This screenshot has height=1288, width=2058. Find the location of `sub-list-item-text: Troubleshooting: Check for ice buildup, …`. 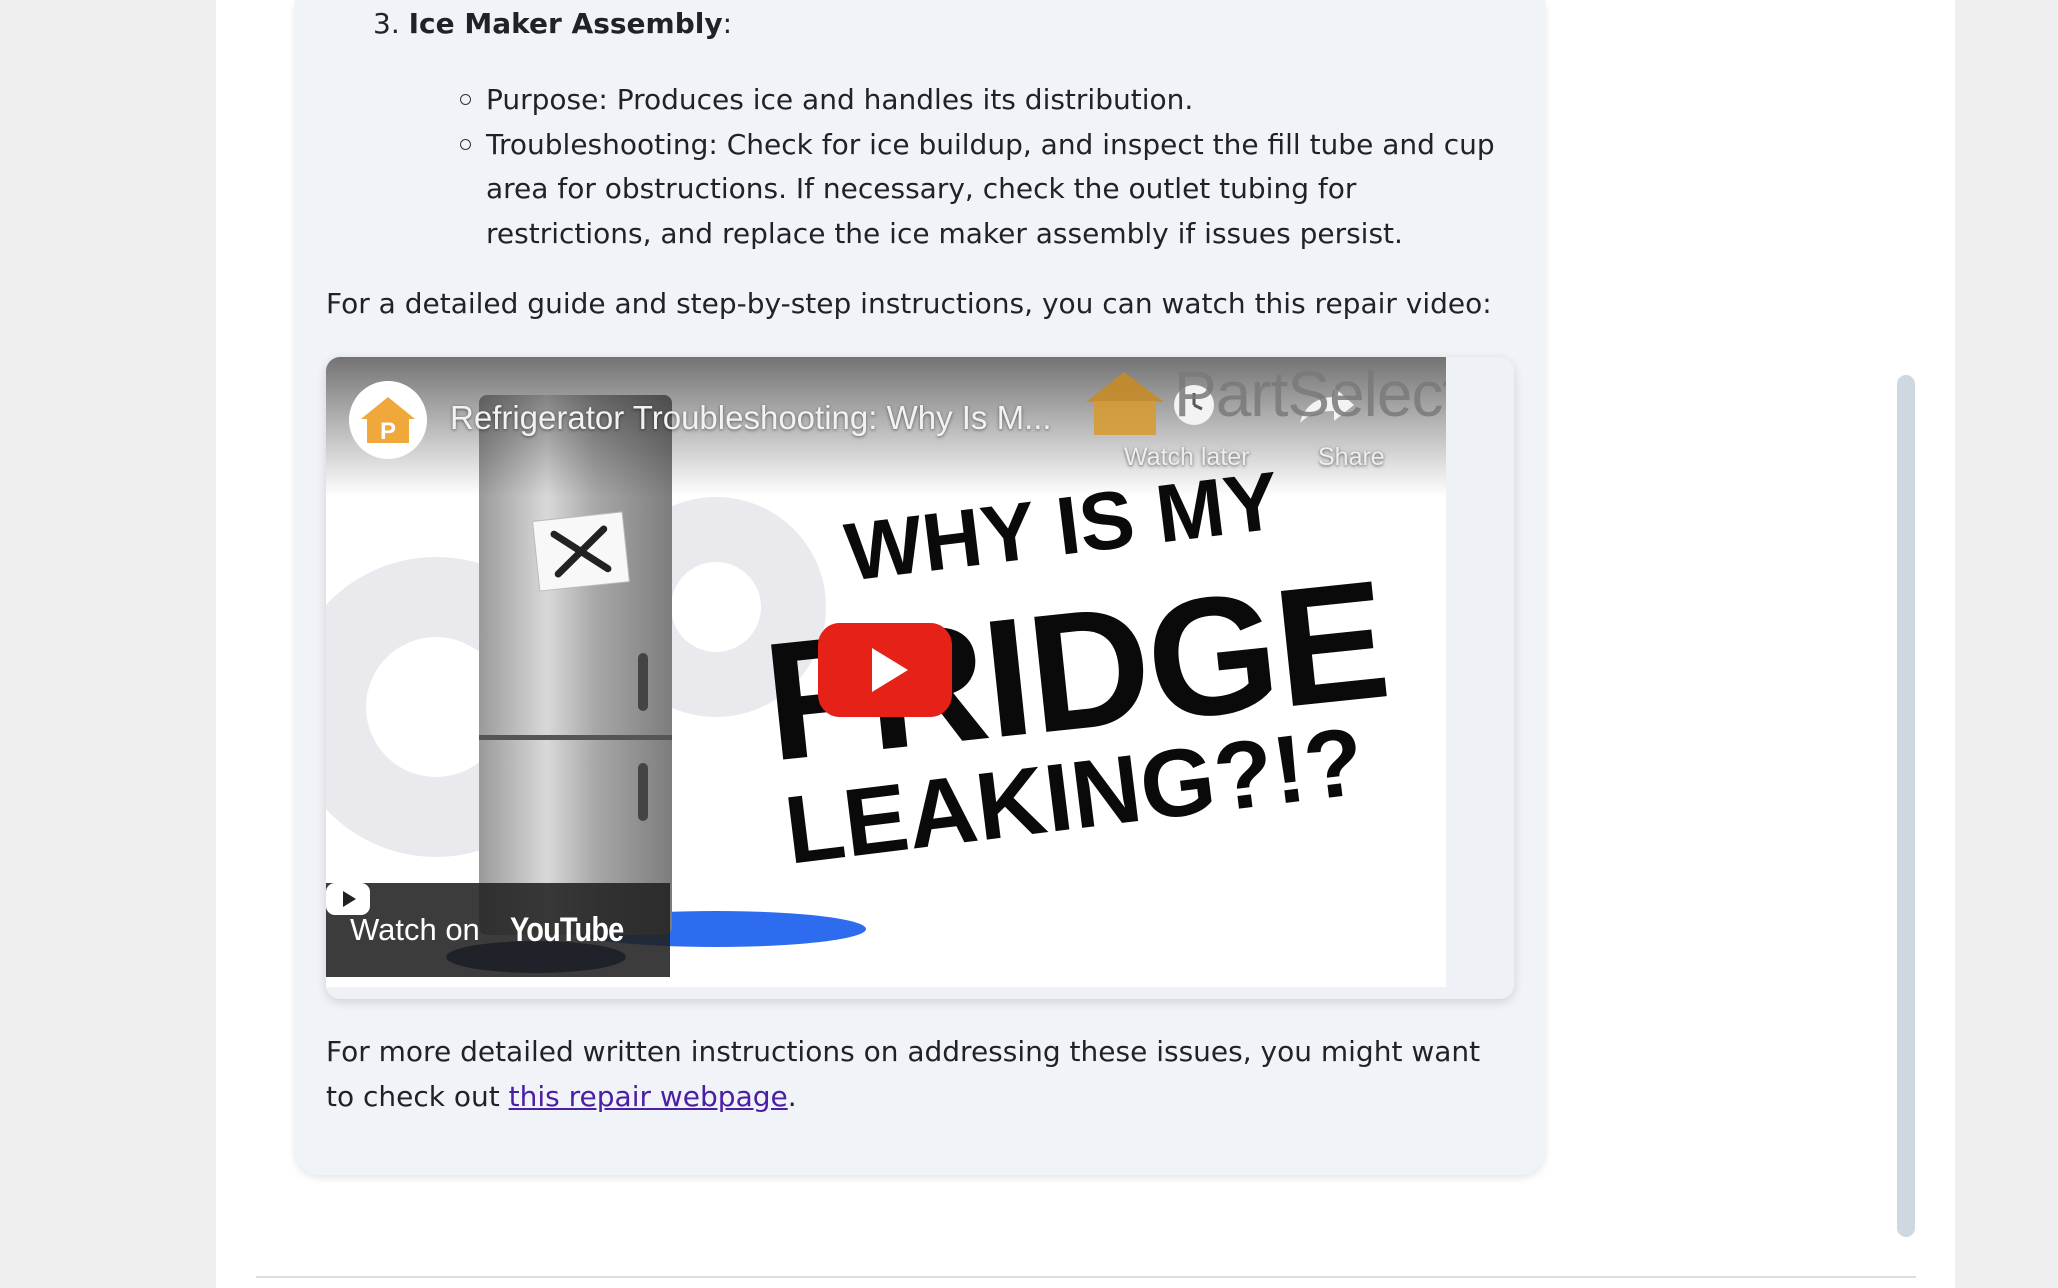

sub-list-item-text: Troubleshooting: Check for ice buildup, … is located at coordinates (990, 188).